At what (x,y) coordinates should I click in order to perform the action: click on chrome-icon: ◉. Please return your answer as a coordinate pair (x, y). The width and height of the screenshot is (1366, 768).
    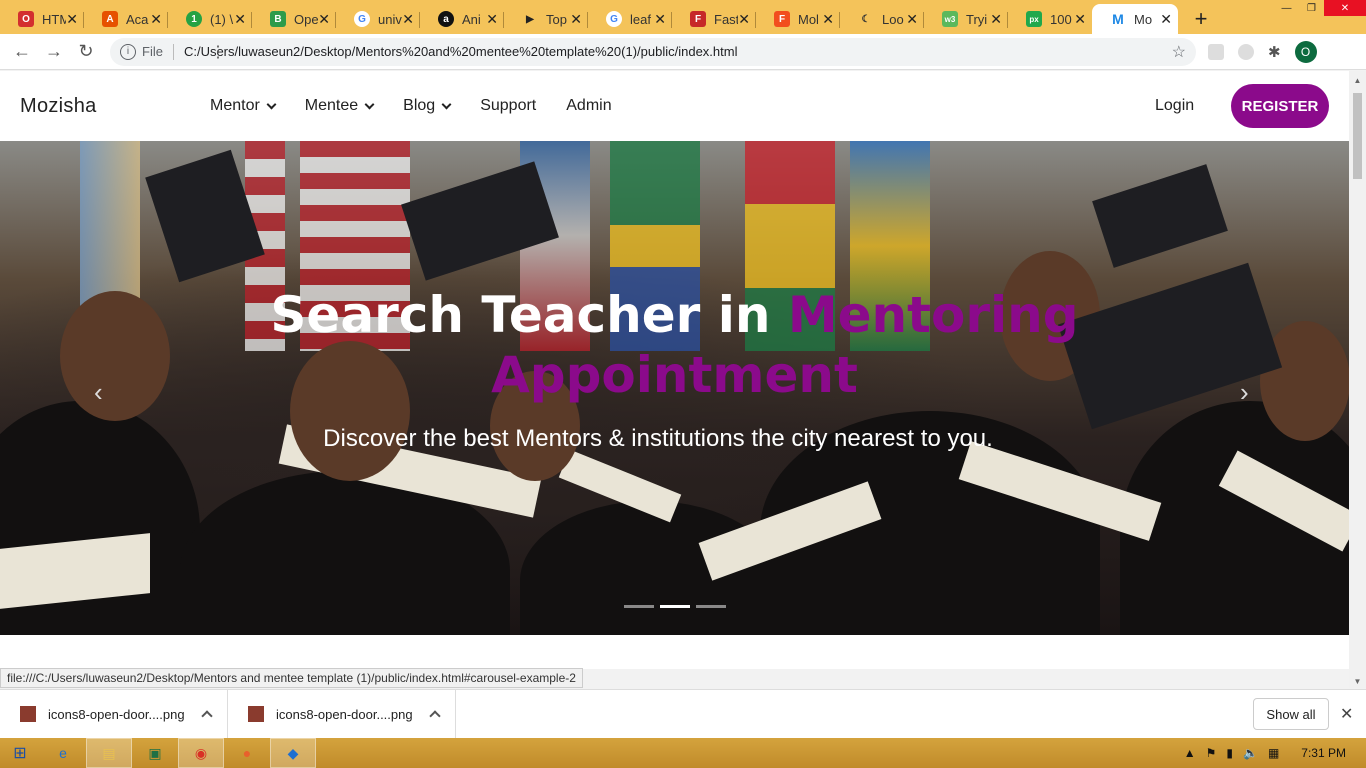
    Looking at the image, I should click on (201, 753).